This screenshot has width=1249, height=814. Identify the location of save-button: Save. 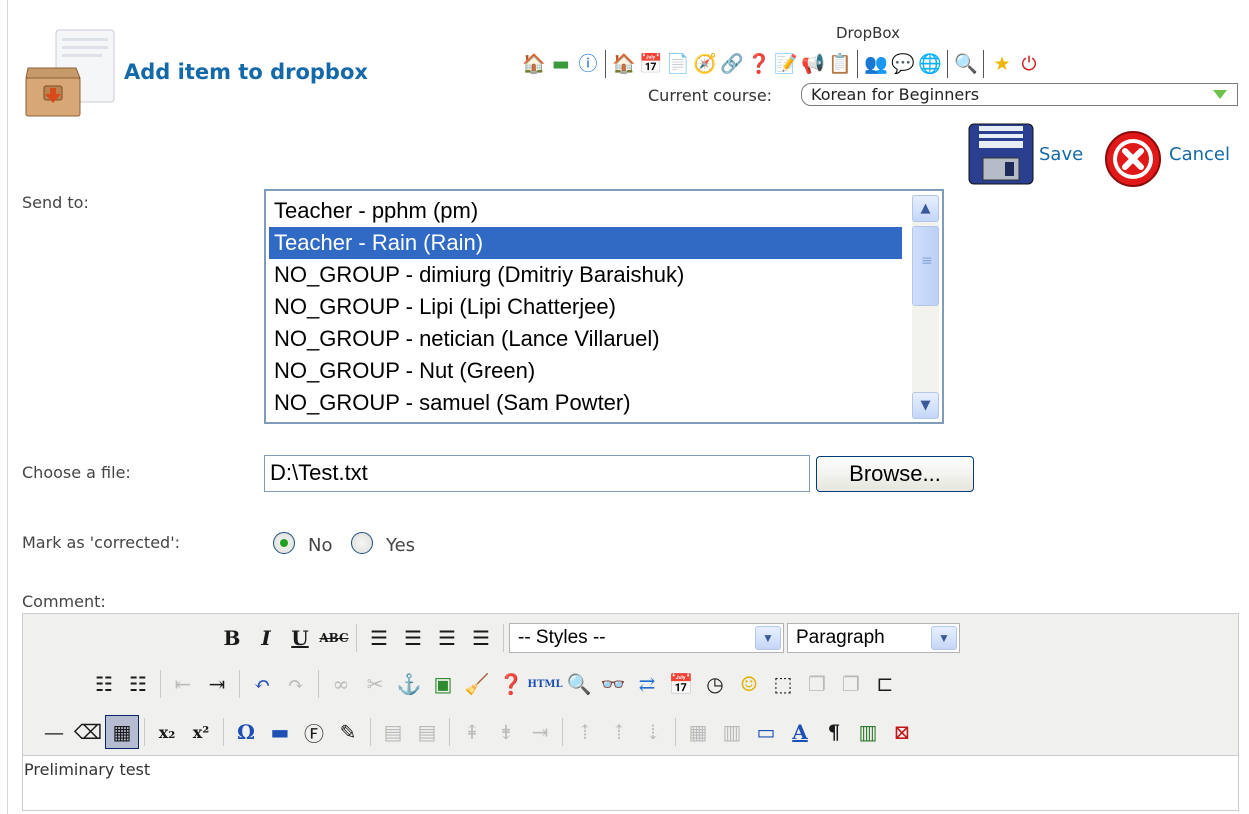
(1061, 154).